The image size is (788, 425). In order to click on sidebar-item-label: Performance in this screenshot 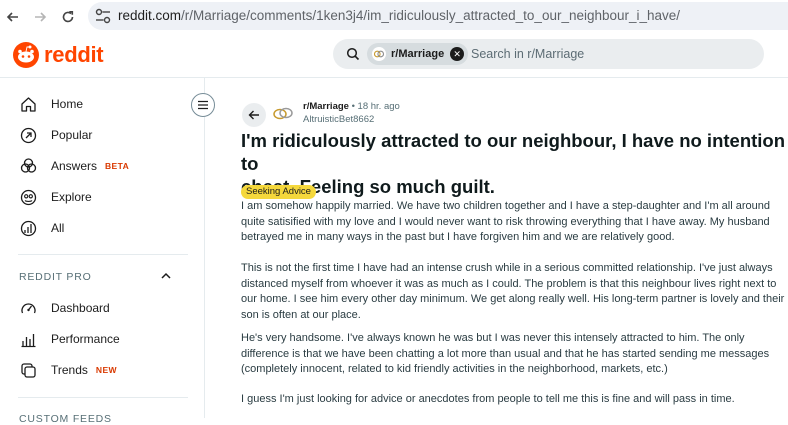, I will do `click(85, 339)`.